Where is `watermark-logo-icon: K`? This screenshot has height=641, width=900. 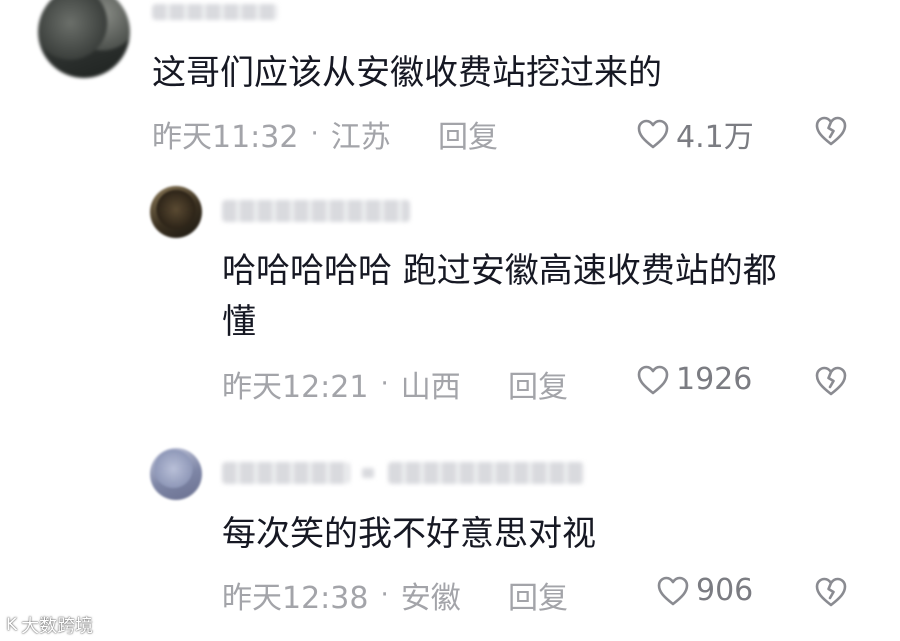
watermark-logo-icon: K is located at coordinates (12, 625).